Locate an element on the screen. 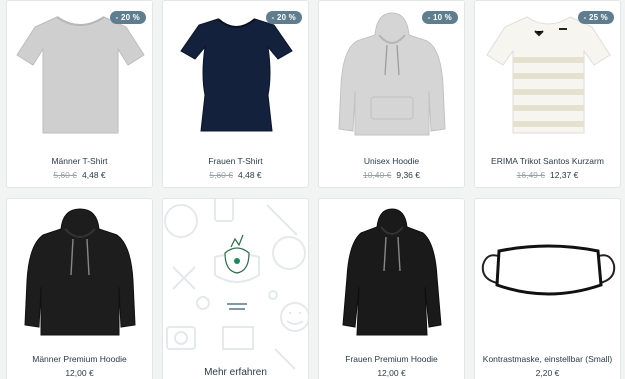 The width and height of the screenshot is (625, 379). product-card-men-tshirt: - 20 % Männer T-Shirt 5,60 € 4,48 € is located at coordinates (79, 94).